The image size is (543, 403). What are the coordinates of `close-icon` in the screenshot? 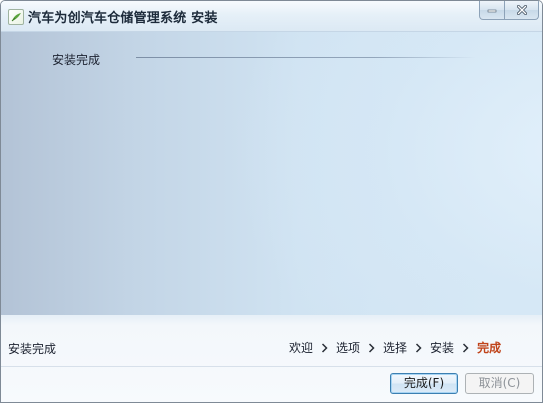 It's located at (521, 10).